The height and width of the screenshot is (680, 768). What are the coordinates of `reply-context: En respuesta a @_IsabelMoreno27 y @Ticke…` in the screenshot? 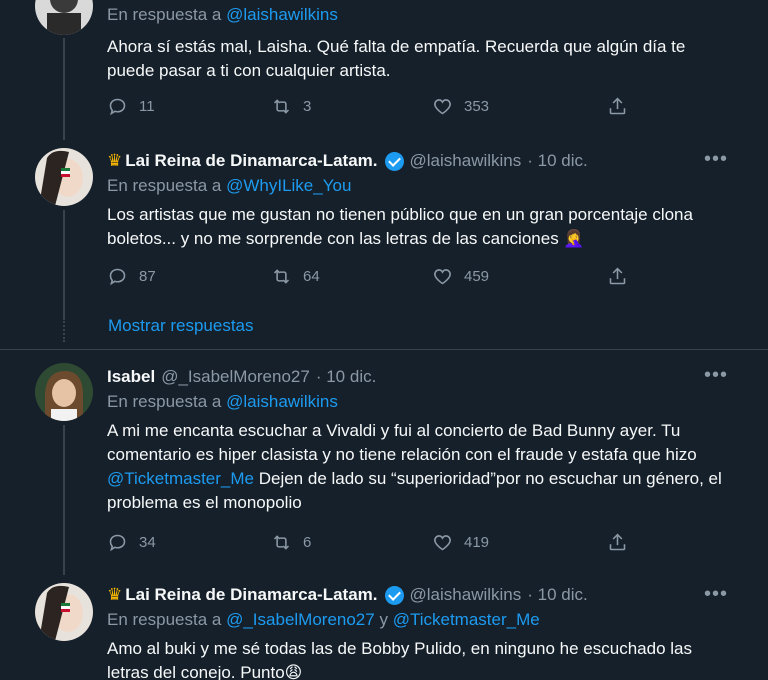 It's located at (323, 619).